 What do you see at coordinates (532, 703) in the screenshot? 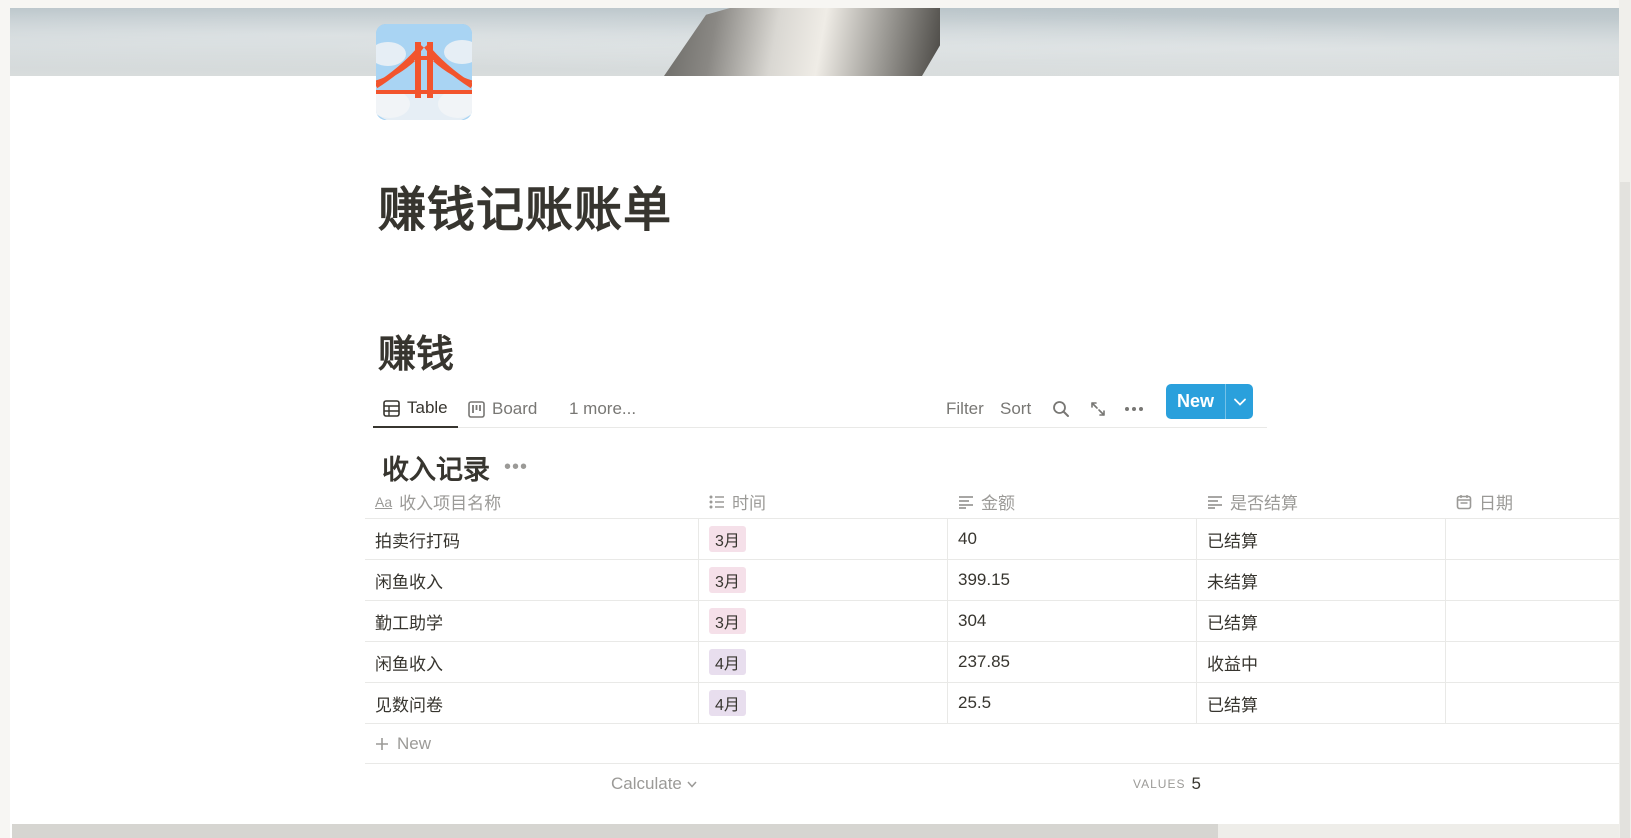
I see `cell-name: 见数问卷` at bounding box center [532, 703].